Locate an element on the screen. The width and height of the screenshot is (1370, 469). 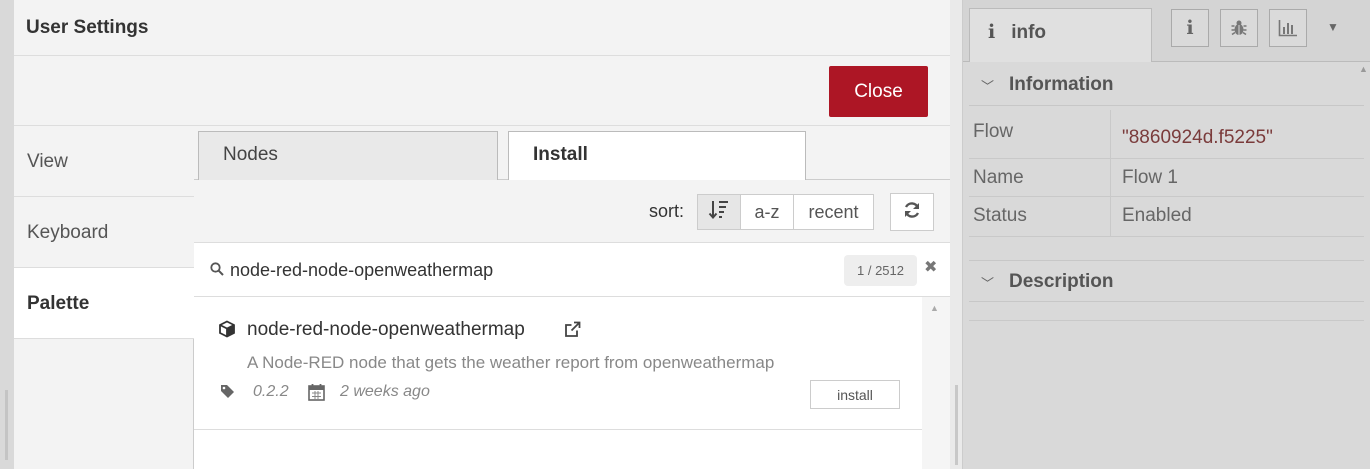
section-description-label: Description is located at coordinates (1061, 281).